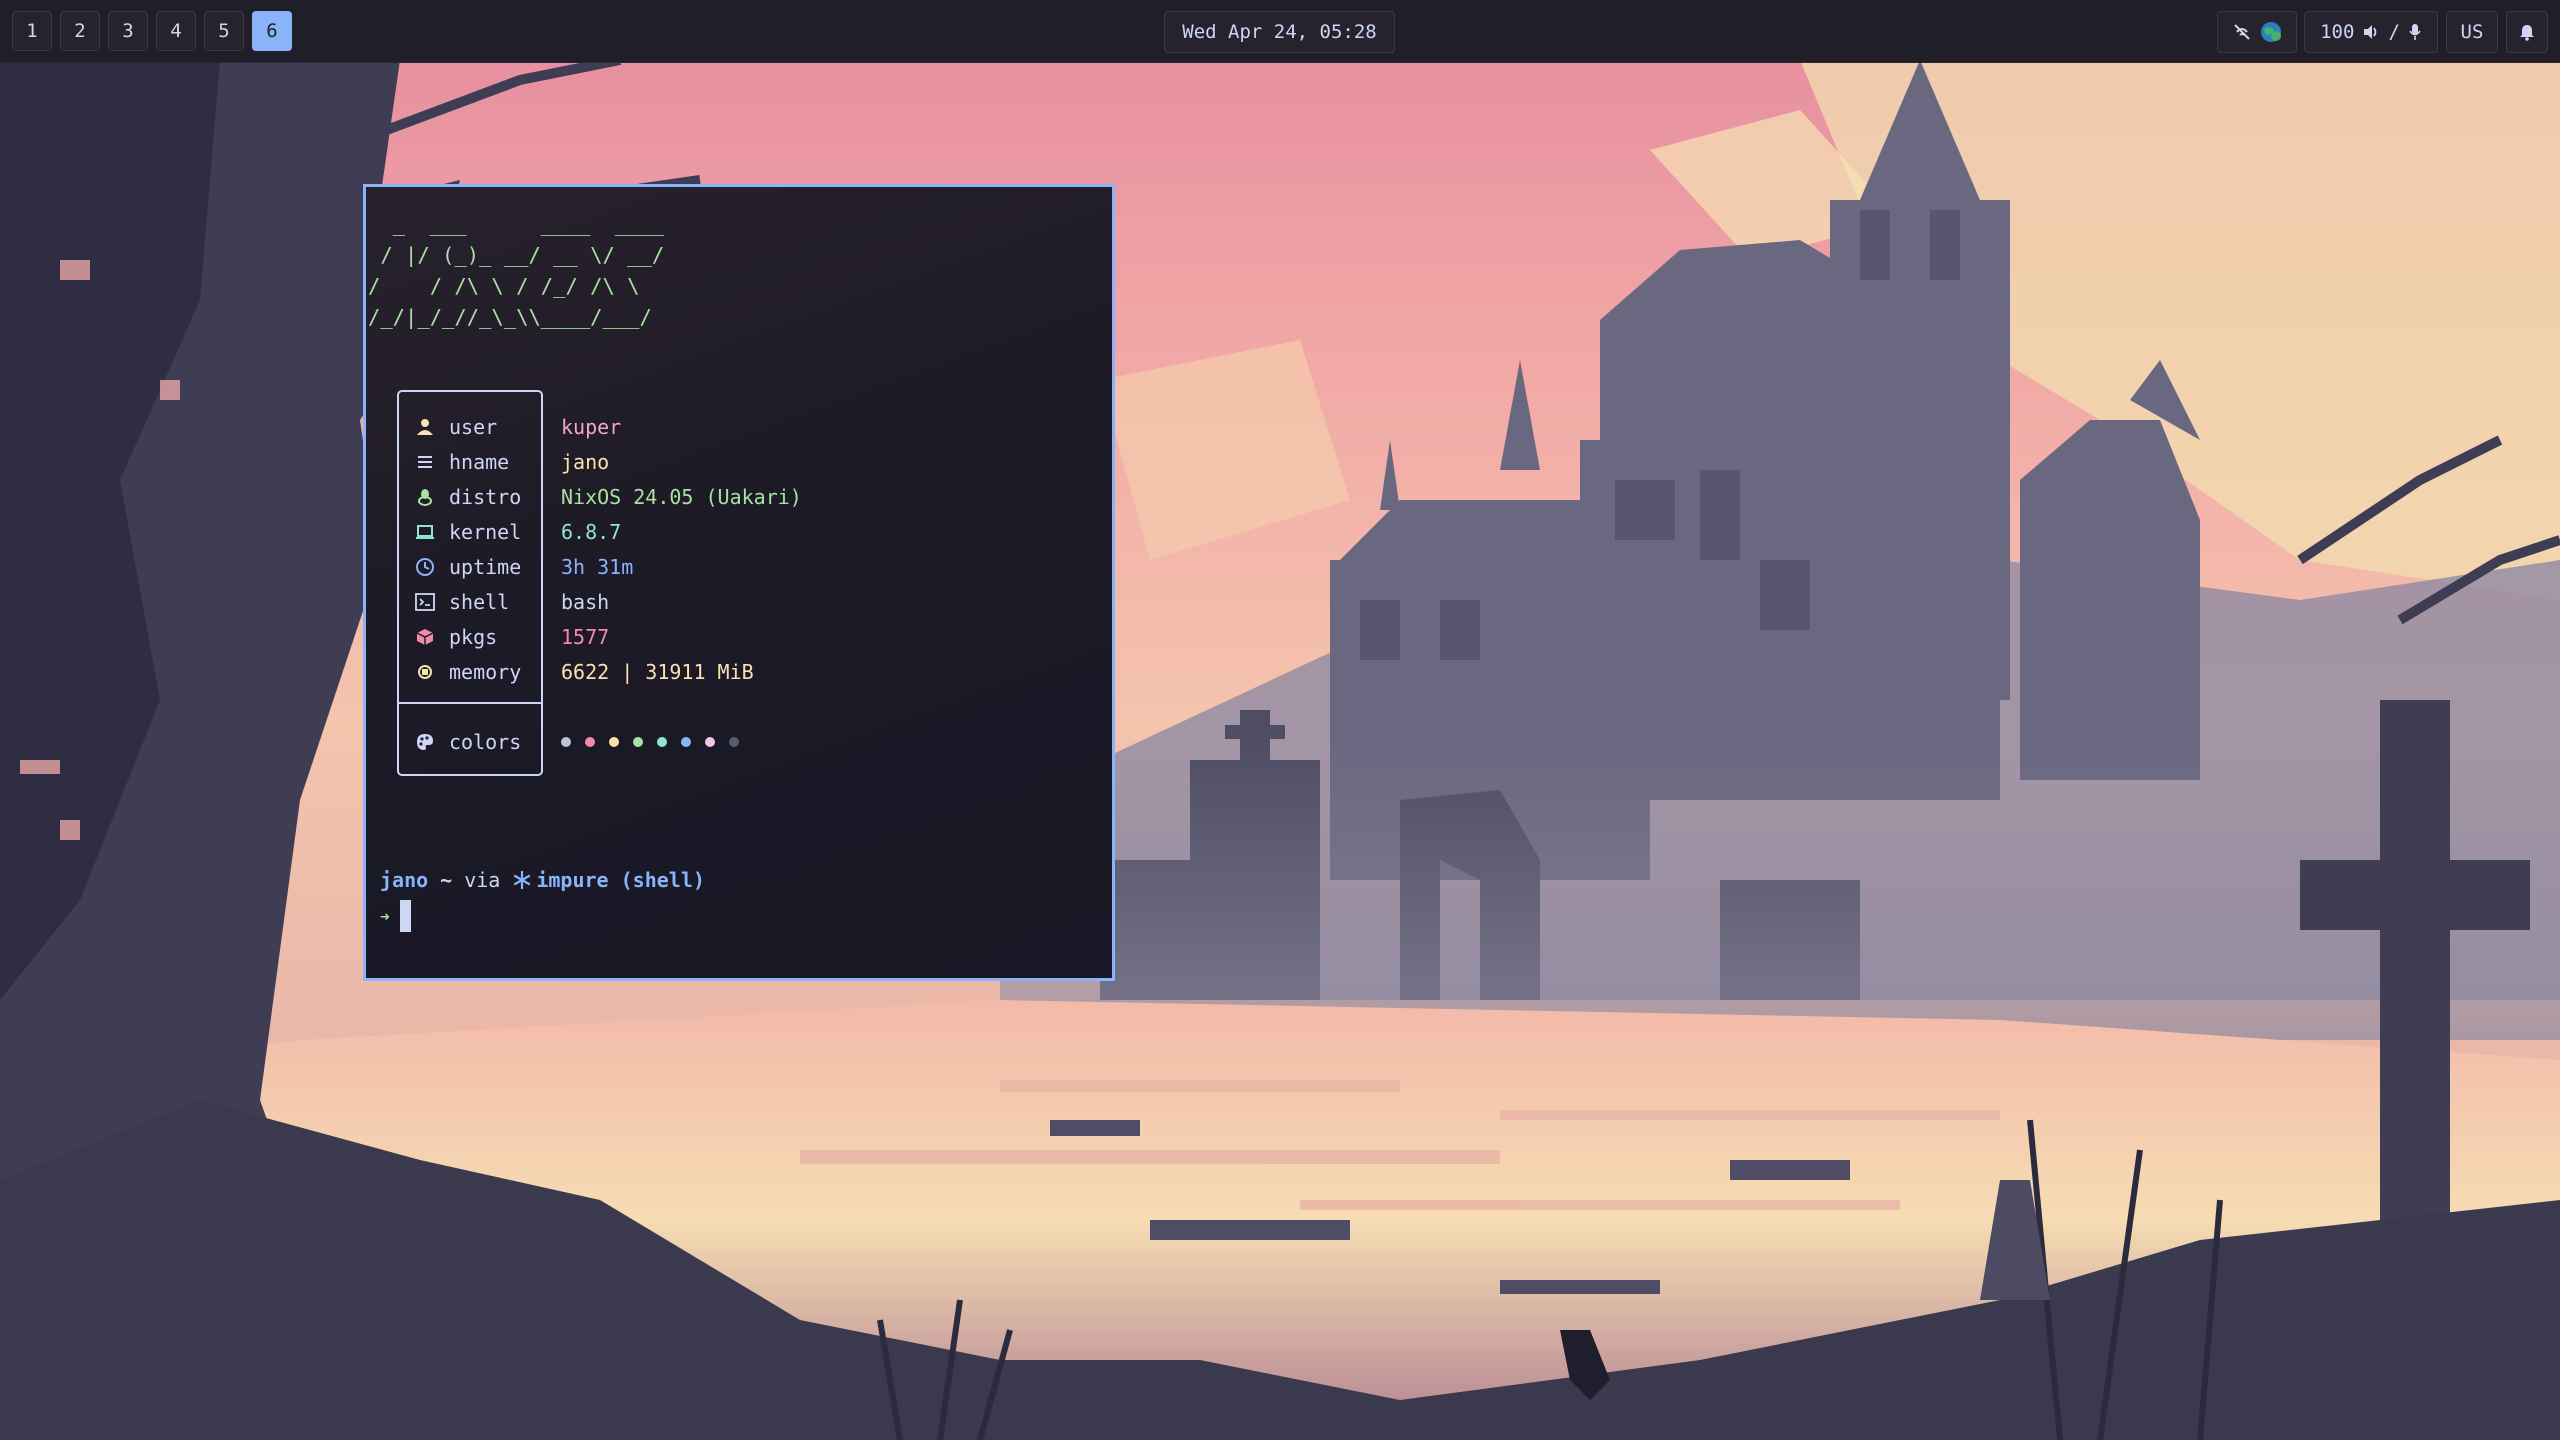  What do you see at coordinates (516, 255) in the screenshot?
I see `ascii-line-2: / |/ (_)_ __/ __ \/ __/` at bounding box center [516, 255].